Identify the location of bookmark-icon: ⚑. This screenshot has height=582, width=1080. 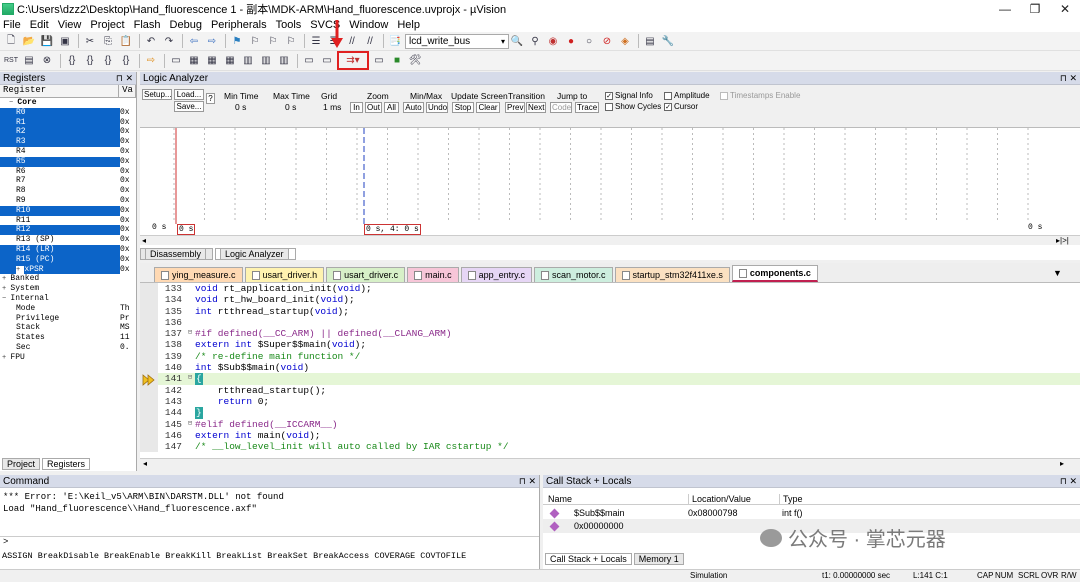
(237, 41).